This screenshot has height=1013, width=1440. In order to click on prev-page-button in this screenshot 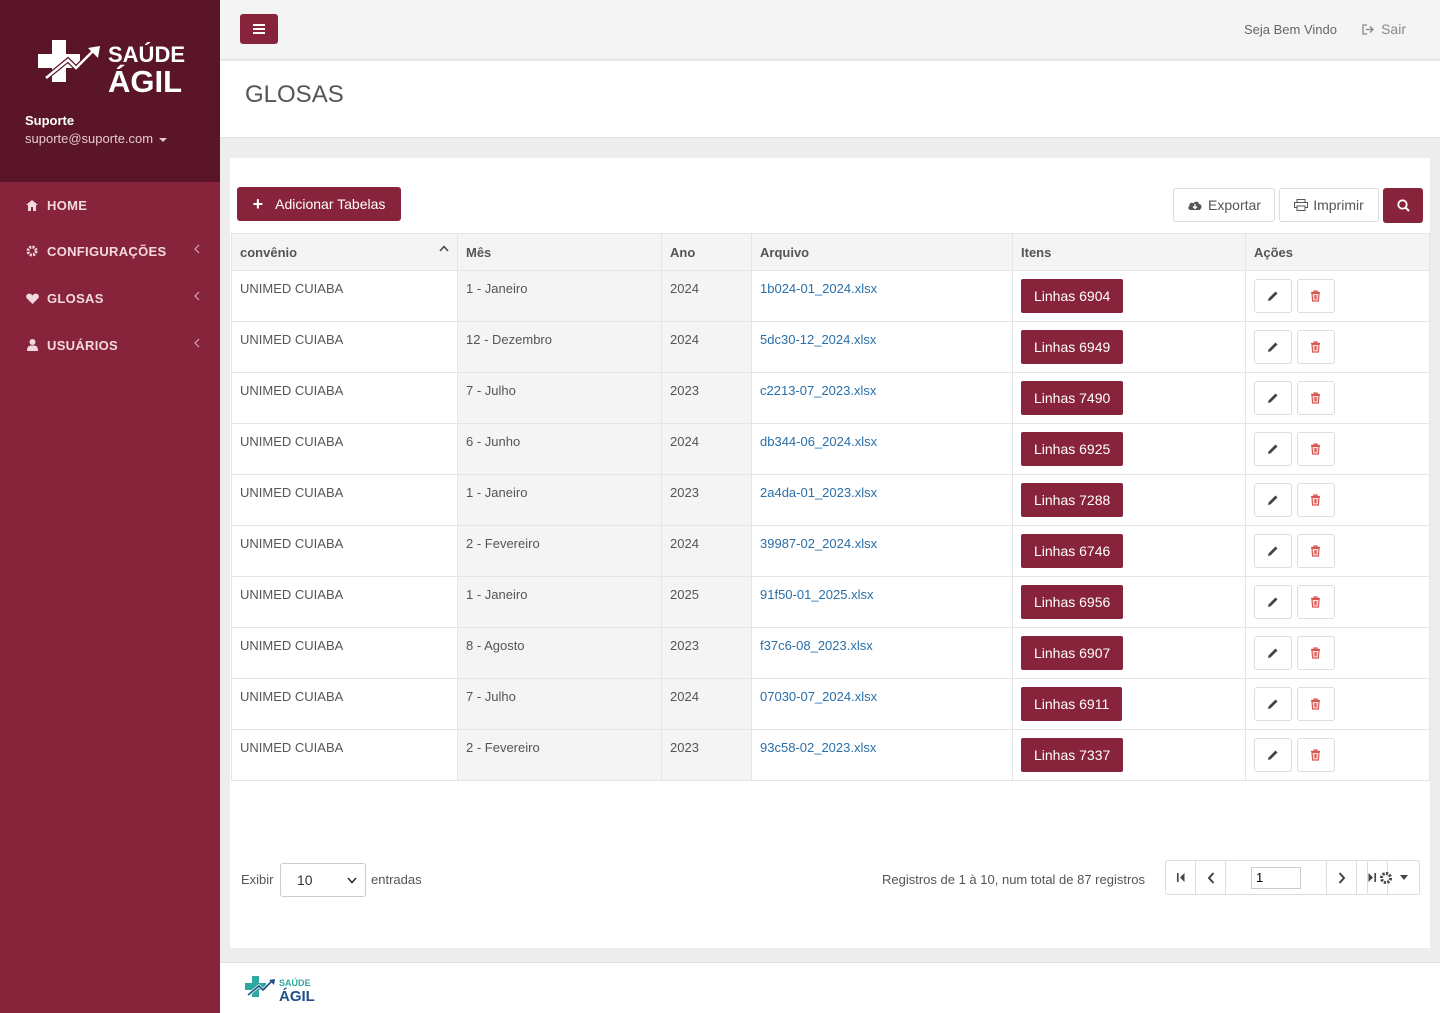, I will do `click(1211, 877)`.